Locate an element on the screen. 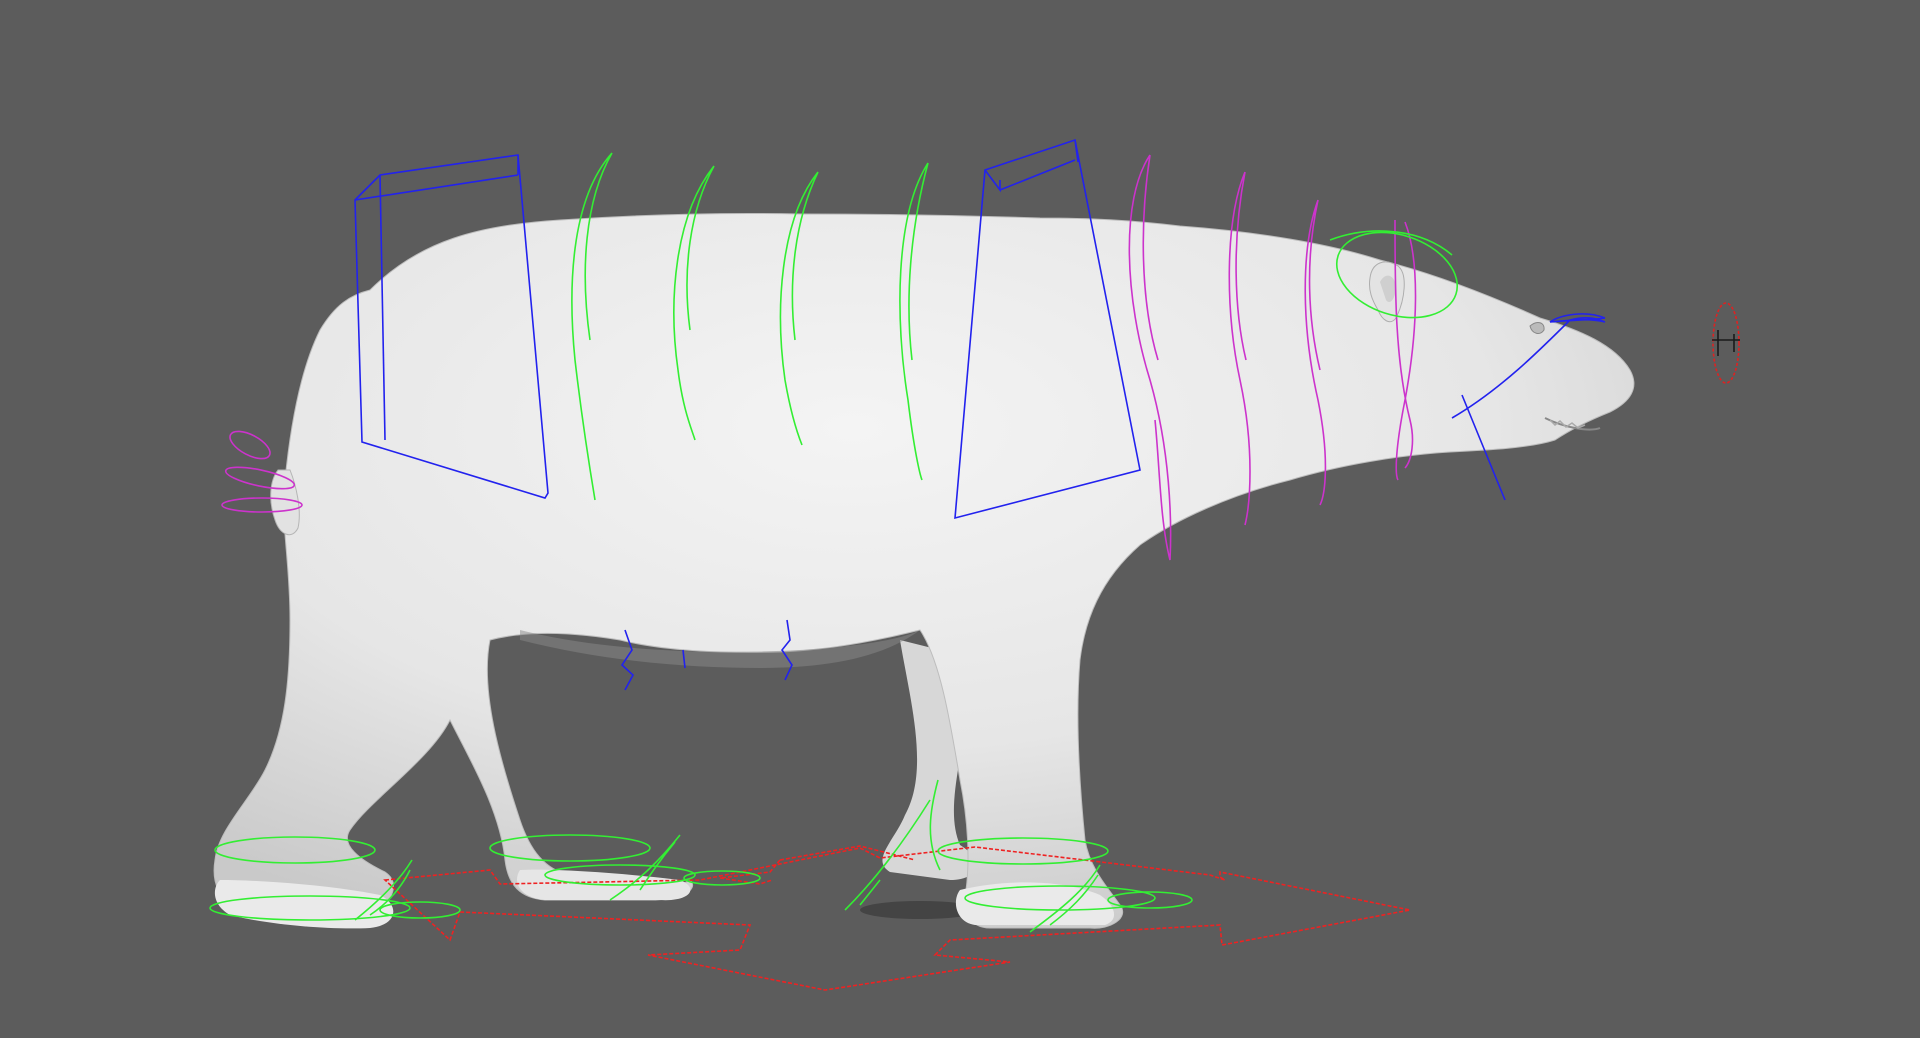  eye-target-icon is located at coordinates (1726, 343).